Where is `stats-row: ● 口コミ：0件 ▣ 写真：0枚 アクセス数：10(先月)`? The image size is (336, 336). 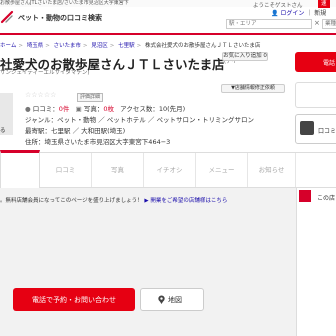 stats-row: ● 口コミ：0件 ▣ 写真：0枚 アクセス数：10(先月) is located at coordinates (105, 109).